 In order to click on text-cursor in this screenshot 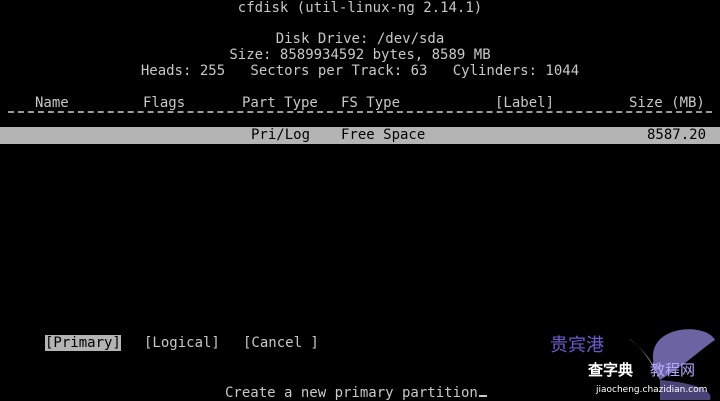, I will do `click(482, 390)`.